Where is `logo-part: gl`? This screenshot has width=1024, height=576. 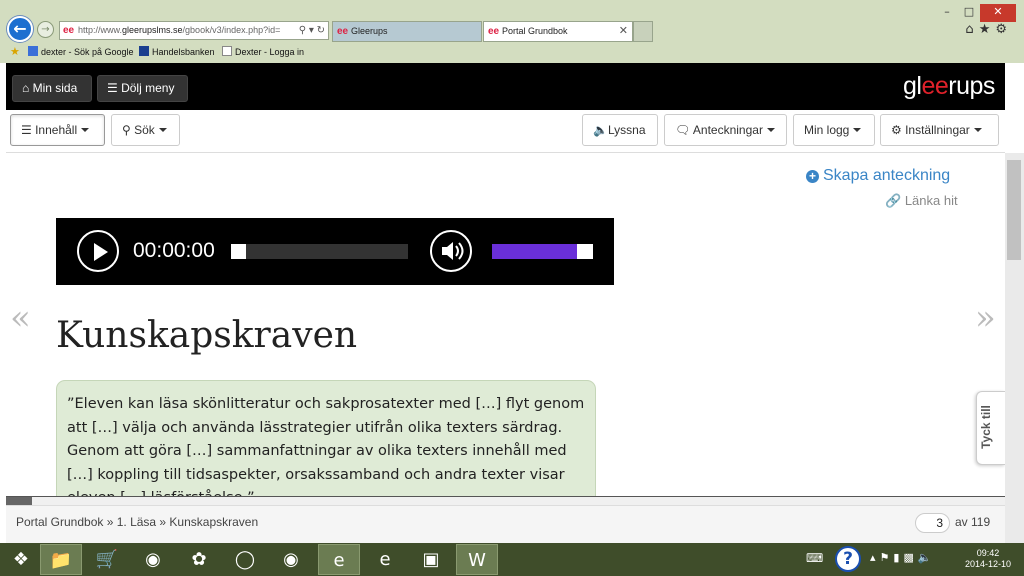 logo-part: gl is located at coordinates (912, 86).